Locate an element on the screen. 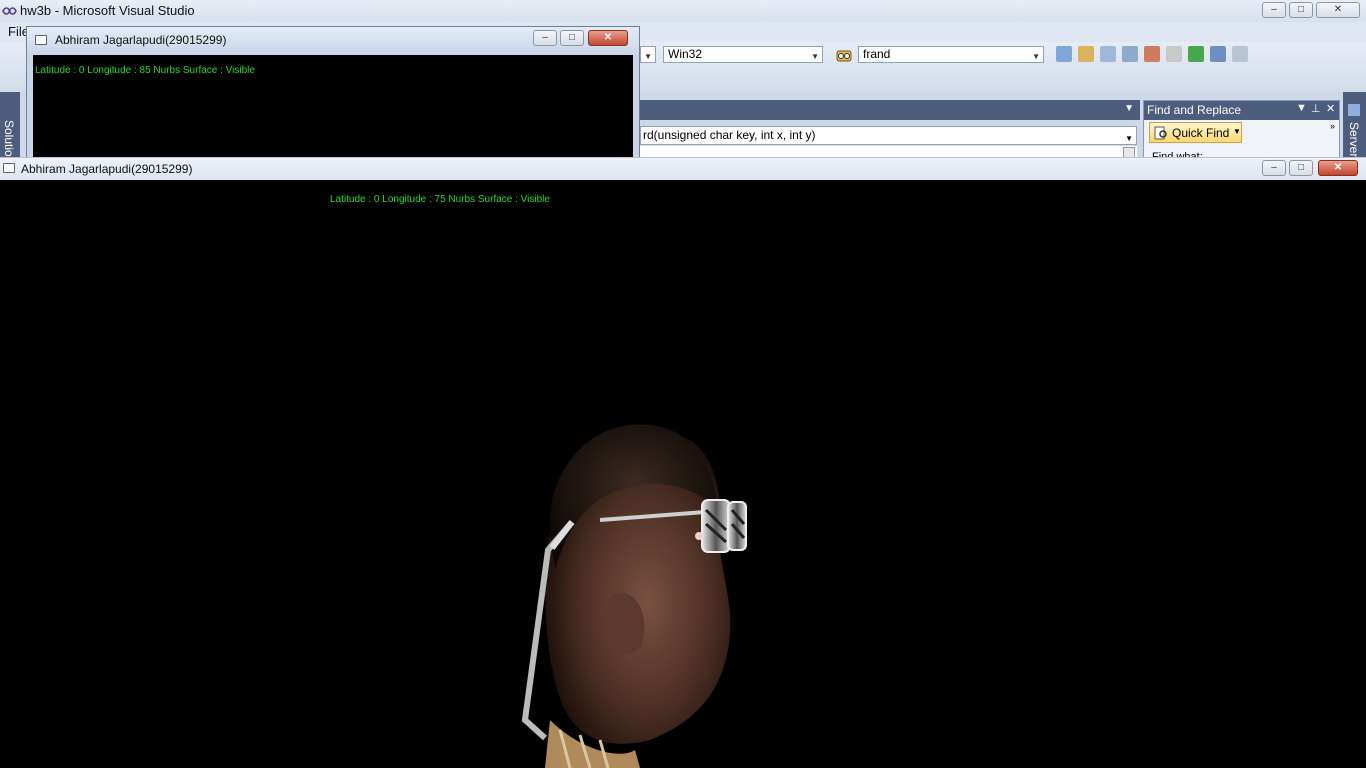 This screenshot has width=1366, height=768. small-close-button: ✕ is located at coordinates (608, 38).